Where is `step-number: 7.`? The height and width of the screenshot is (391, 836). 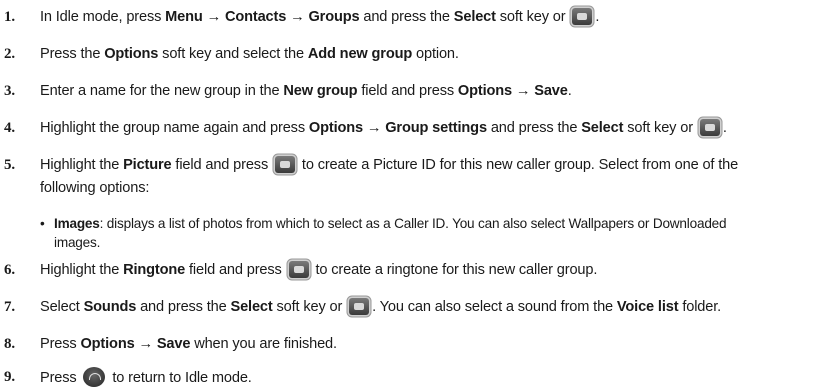 step-number: 7. is located at coordinates (9, 307).